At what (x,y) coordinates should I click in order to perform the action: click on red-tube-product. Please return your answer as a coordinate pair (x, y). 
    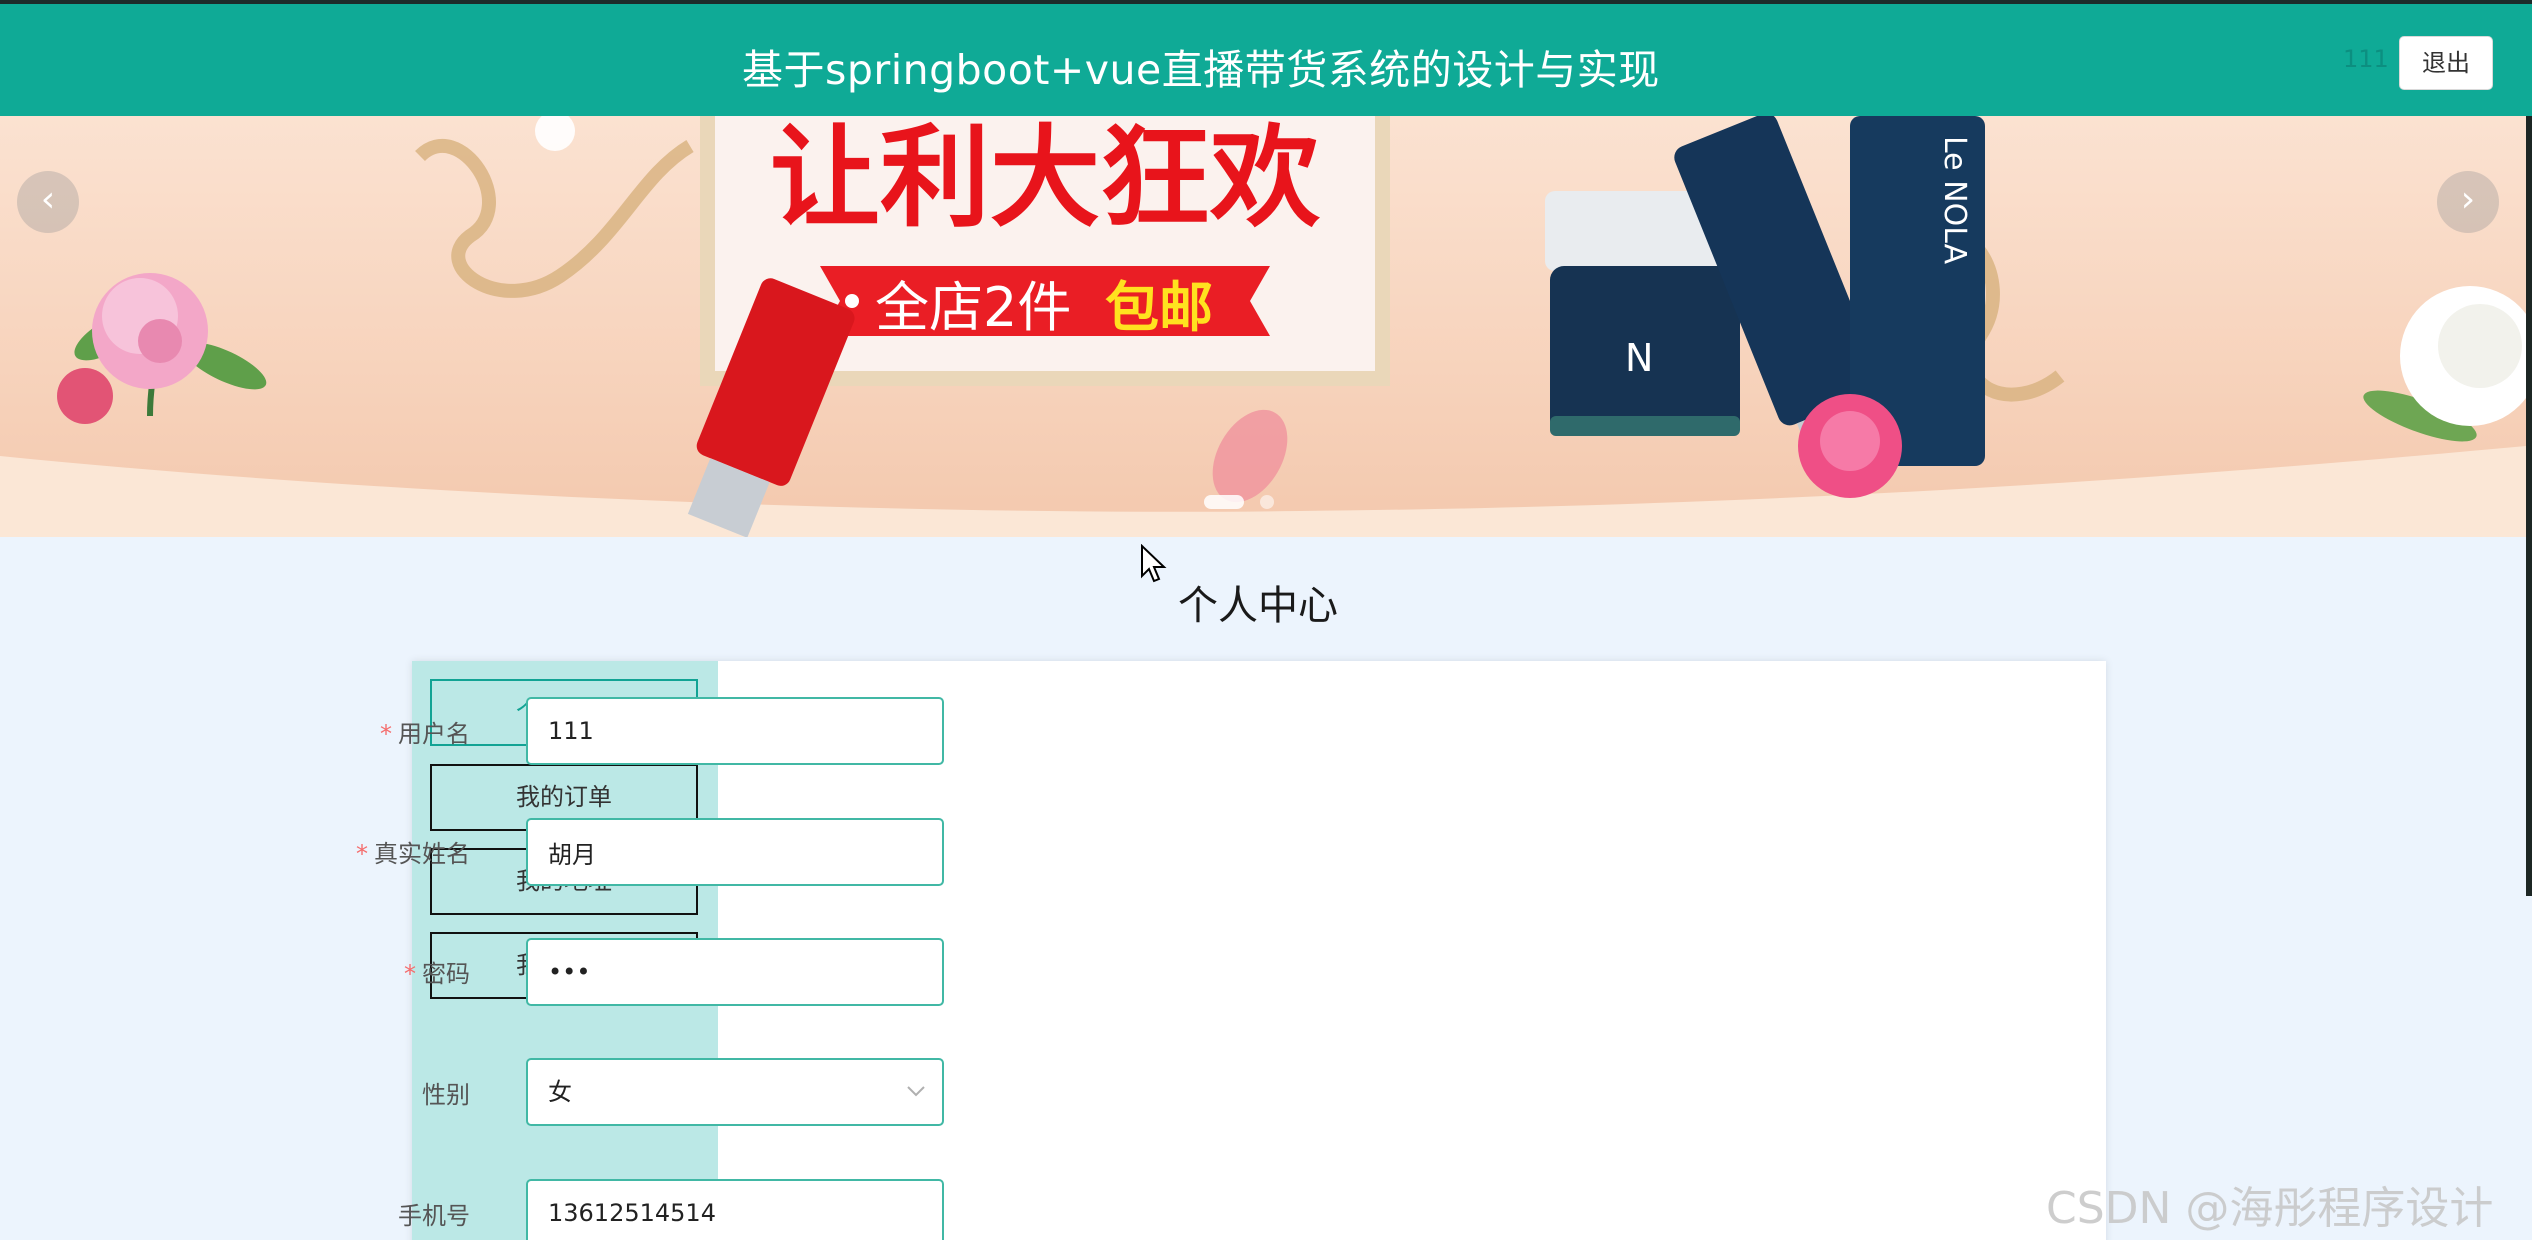
    Looking at the image, I should click on (771, 407).